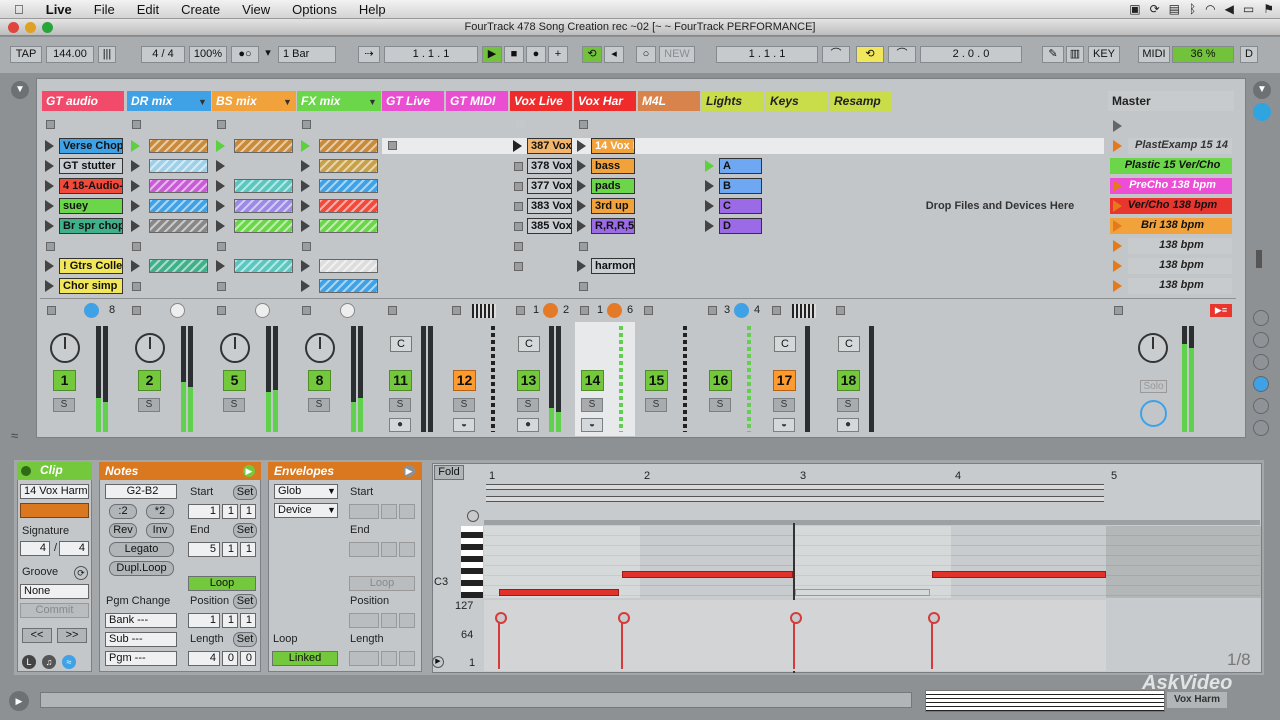  I want to click on session-view-icon, so click(1262, 112).